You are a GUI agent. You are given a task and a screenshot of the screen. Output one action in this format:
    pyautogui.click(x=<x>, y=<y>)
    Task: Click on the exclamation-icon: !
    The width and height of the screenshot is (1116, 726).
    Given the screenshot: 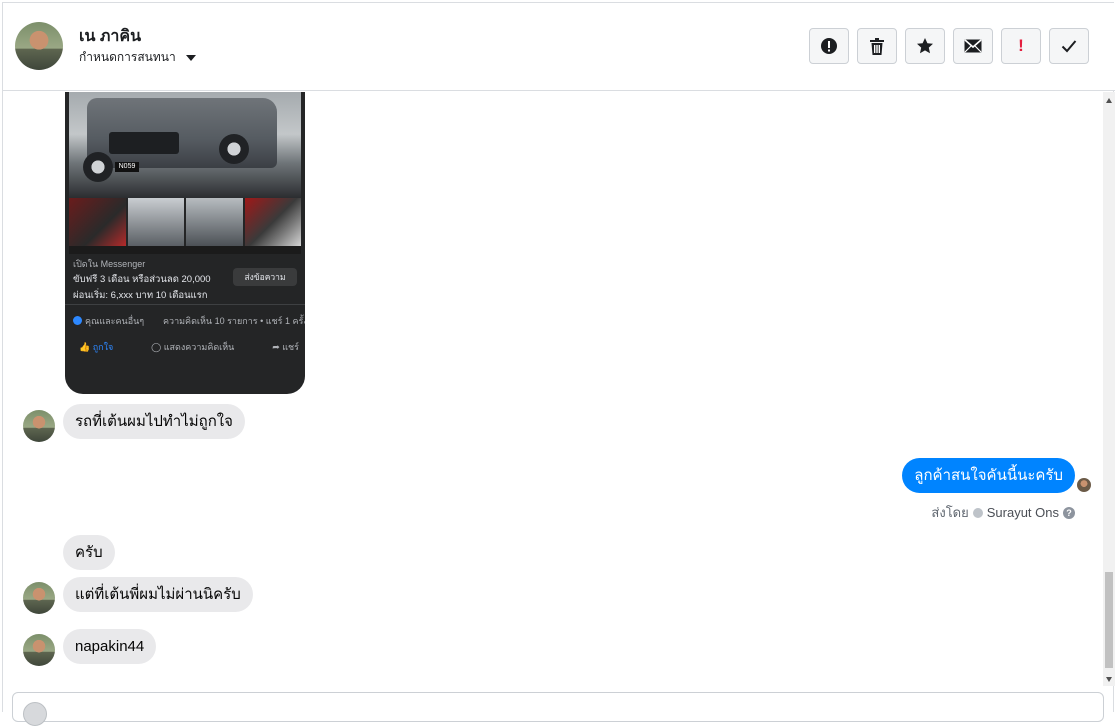 What is the action you would take?
    pyautogui.click(x=1021, y=45)
    